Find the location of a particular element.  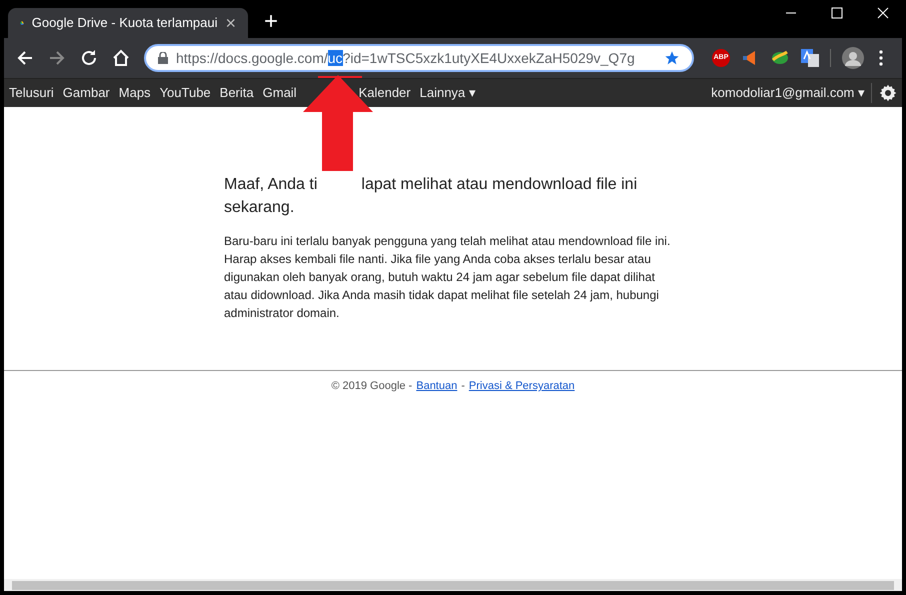

lock-icon is located at coordinates (163, 58).